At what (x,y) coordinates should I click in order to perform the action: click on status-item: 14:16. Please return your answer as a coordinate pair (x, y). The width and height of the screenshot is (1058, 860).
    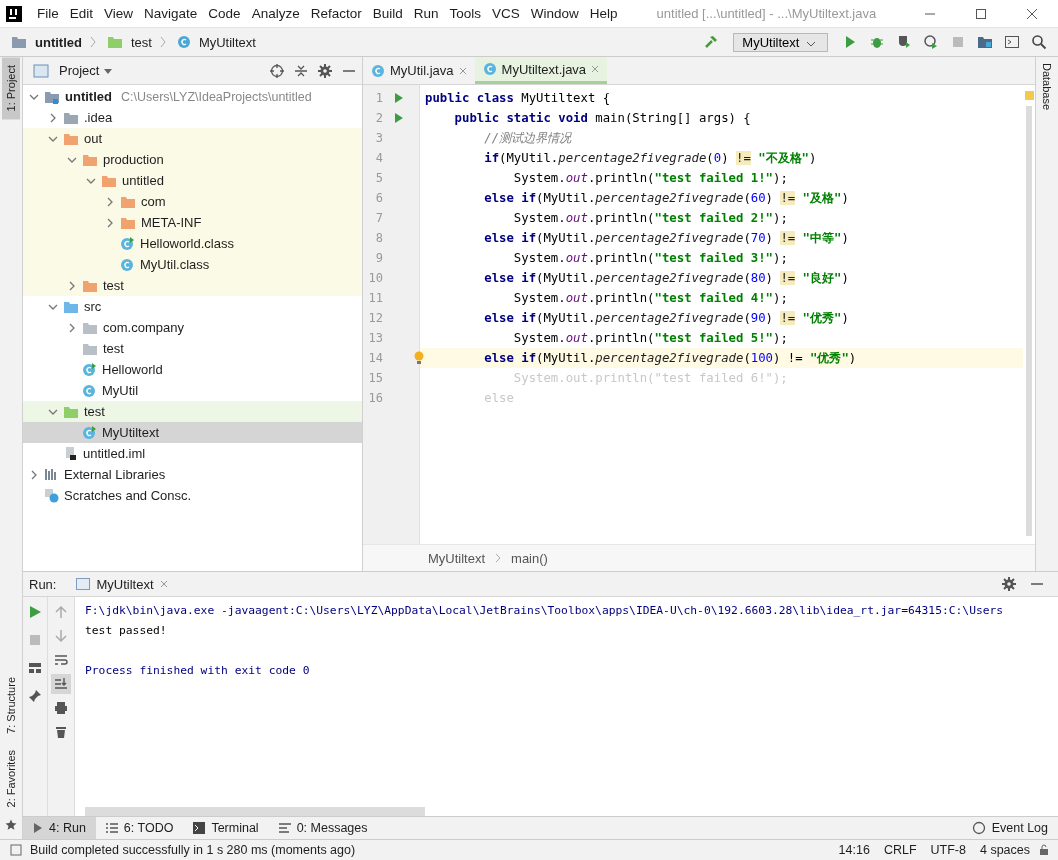
    Looking at the image, I should click on (854, 850).